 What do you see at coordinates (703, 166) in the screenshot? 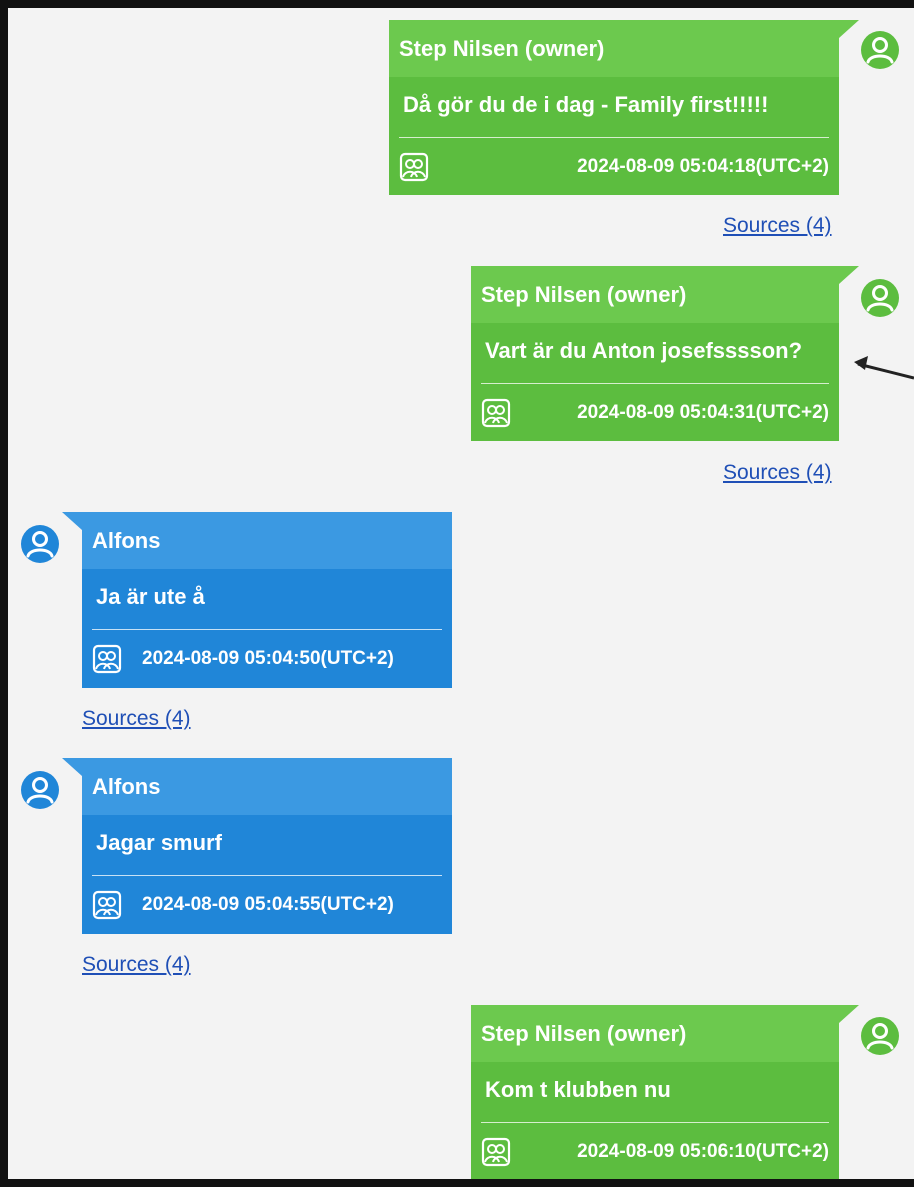
I see `message-timestamp: 2024-08-09 05:04:18(UTC+2)` at bounding box center [703, 166].